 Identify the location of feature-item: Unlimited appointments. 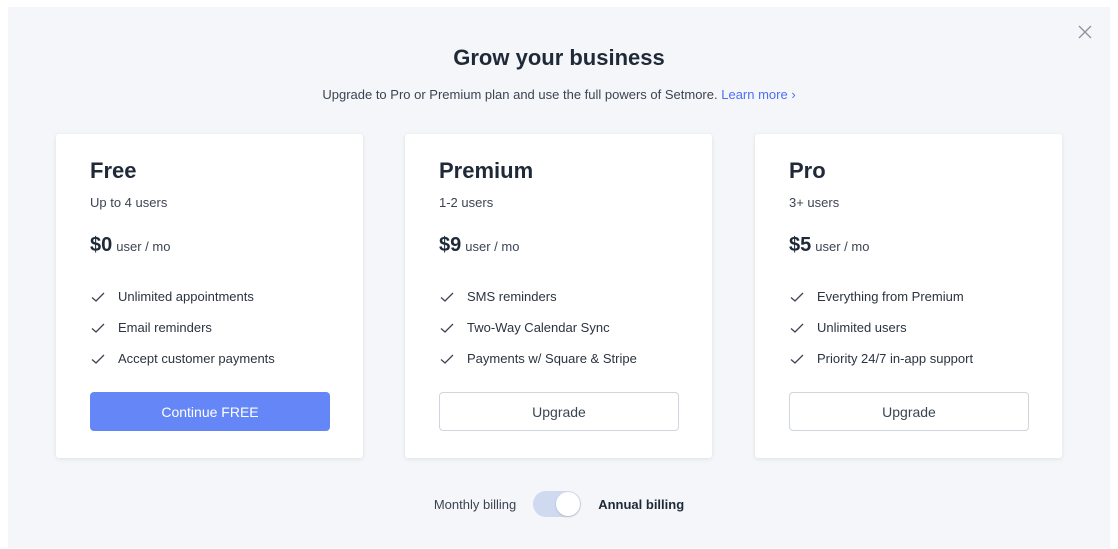
(182, 296).